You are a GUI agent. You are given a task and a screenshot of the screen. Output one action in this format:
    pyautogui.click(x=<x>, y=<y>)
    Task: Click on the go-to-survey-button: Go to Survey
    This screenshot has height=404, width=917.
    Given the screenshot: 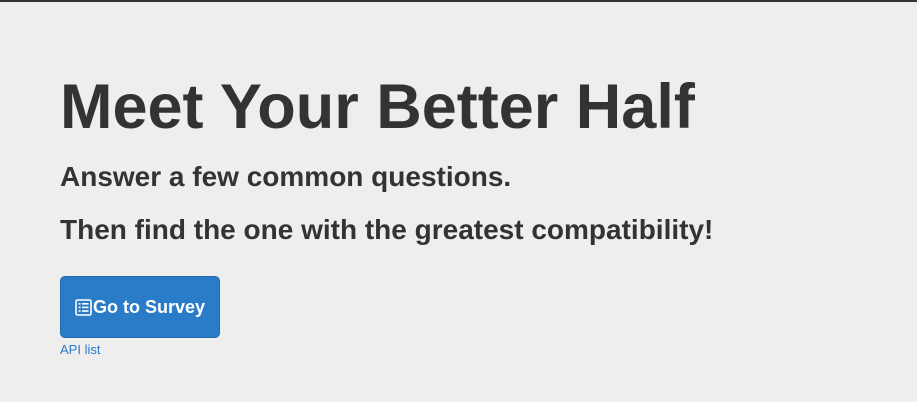 What is the action you would take?
    pyautogui.click(x=140, y=307)
    